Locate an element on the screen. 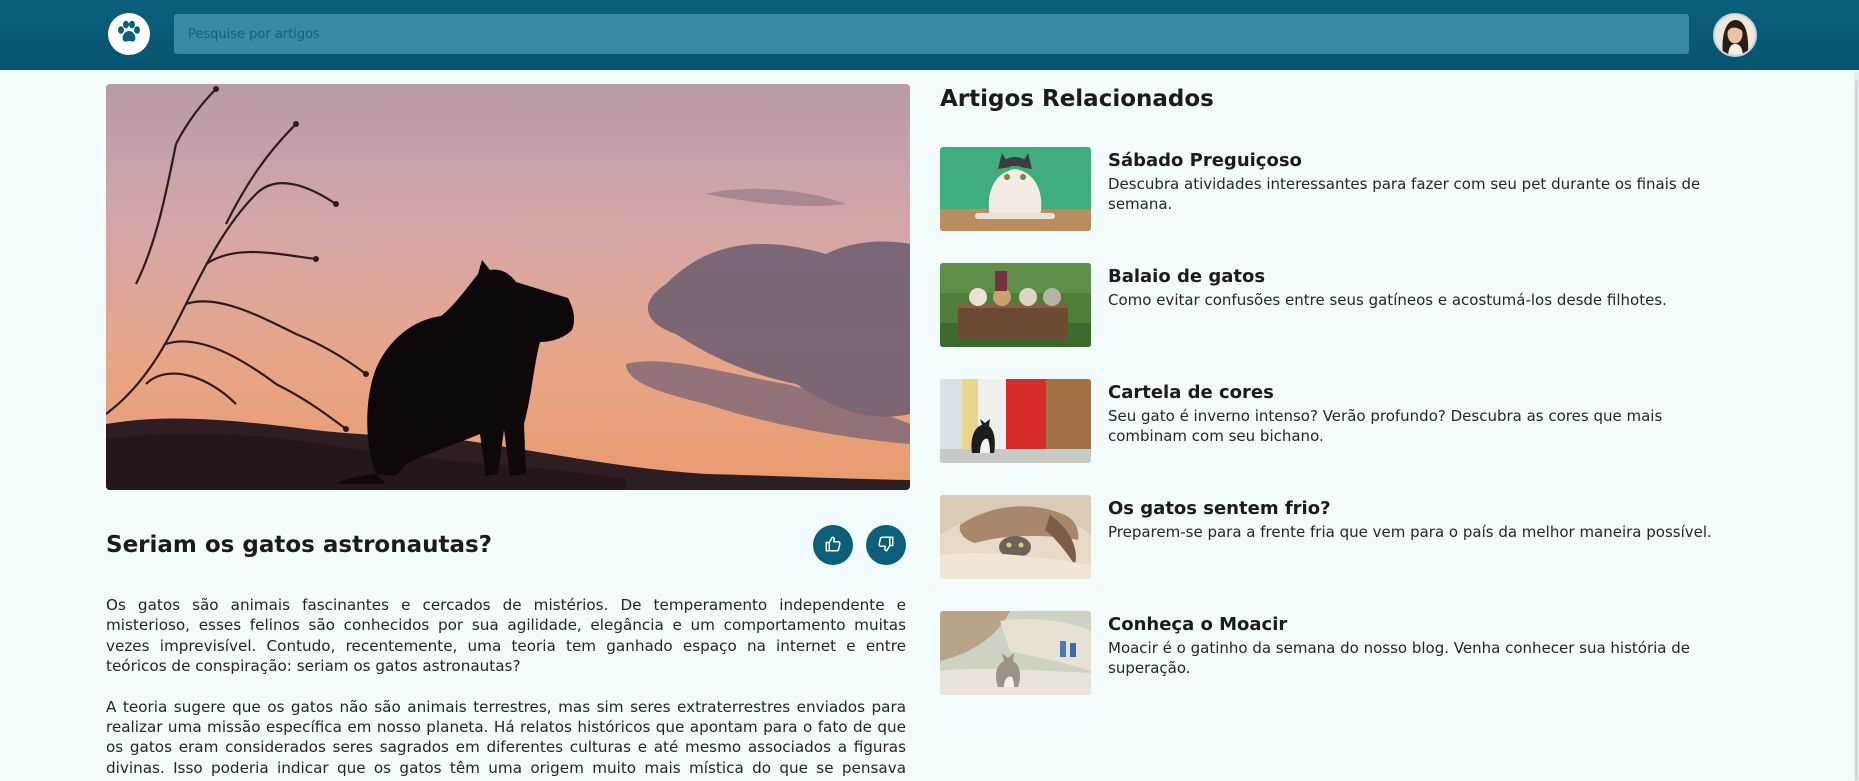  user-avatar is located at coordinates (1735, 35).